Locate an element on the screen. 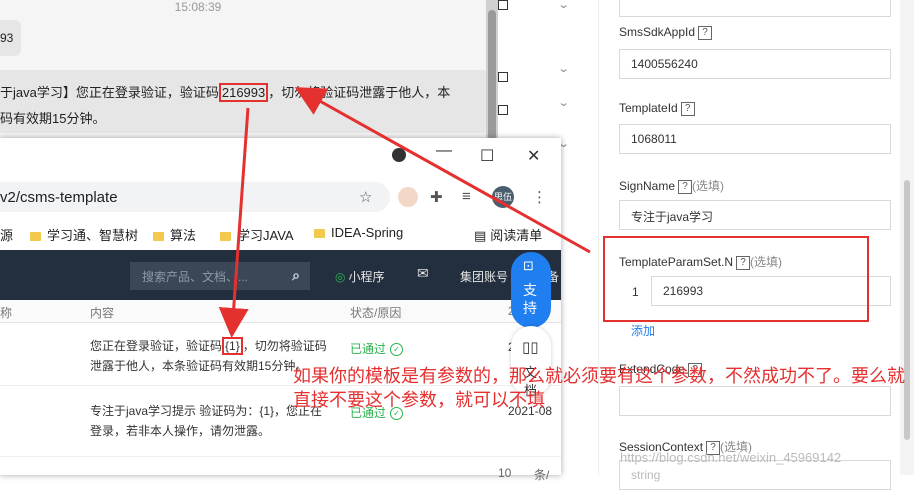 The image size is (914, 490). sms-text-line2: 码有效期15分钟。 is located at coordinates (53, 118).